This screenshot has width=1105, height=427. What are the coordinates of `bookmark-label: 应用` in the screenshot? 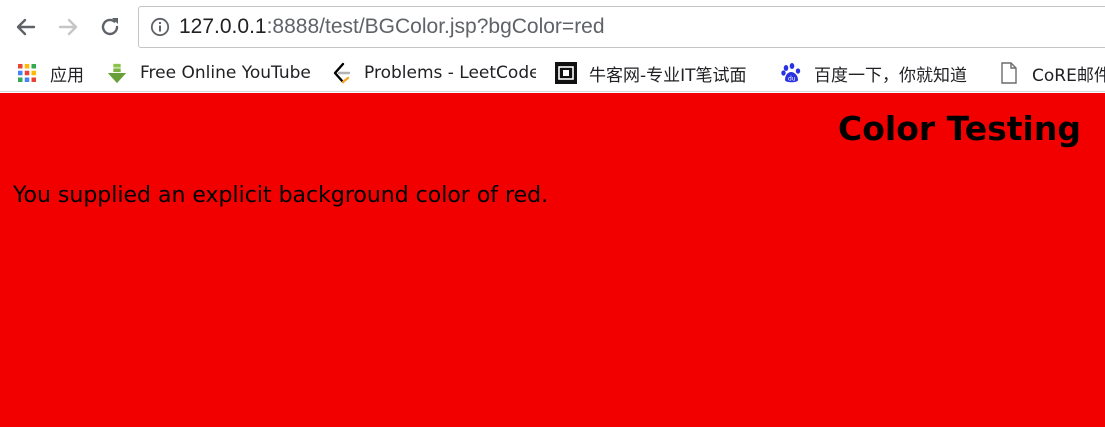 It's located at (67, 75).